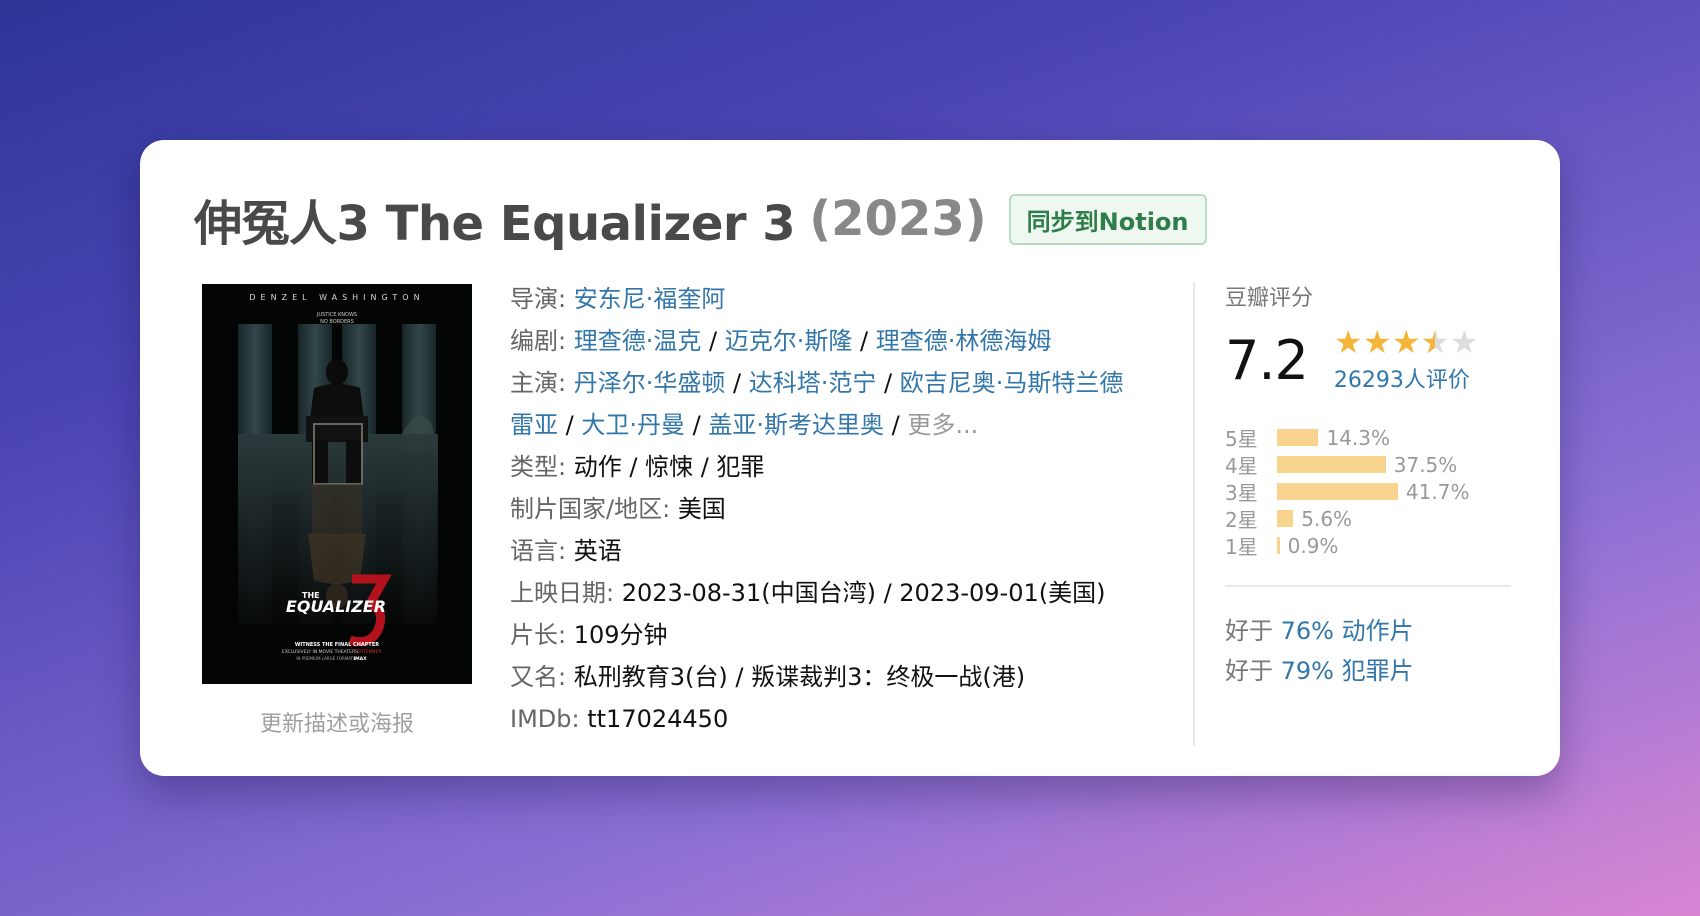 The height and width of the screenshot is (916, 1700). Describe the element at coordinates (799, 677) in the screenshot. I see `aka-value: 私刑教育3(台) / 叛谍裁判3：终极一战(港)` at that location.